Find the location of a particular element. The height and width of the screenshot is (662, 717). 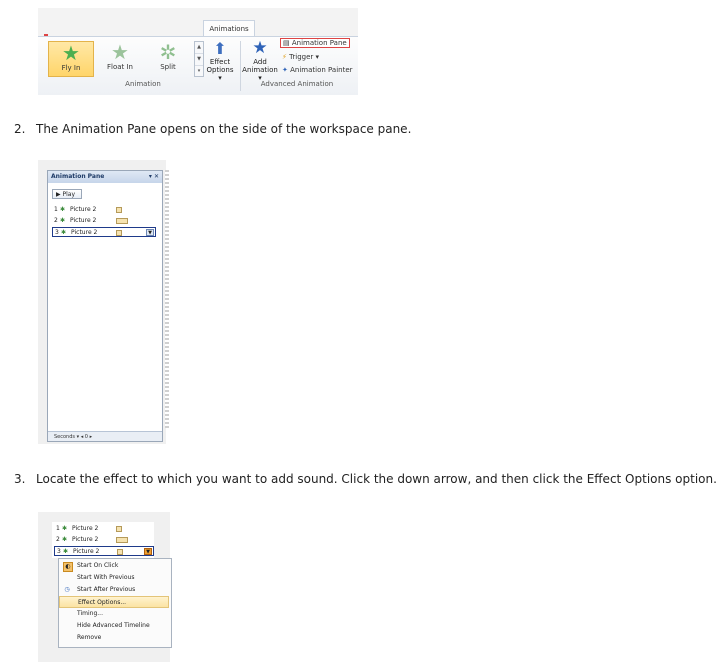

pane-title: Animation Pane is located at coordinates (78, 176).